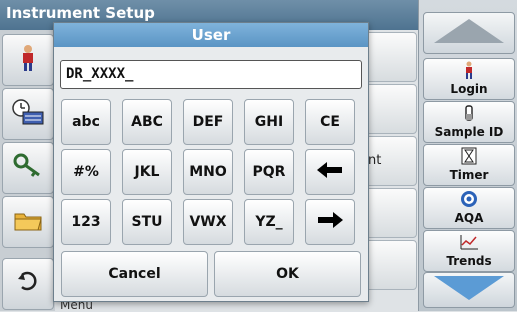 The width and height of the screenshot is (517, 312). Describe the element at coordinates (208, 172) in the screenshot. I see `key-MNO: MNO` at that location.